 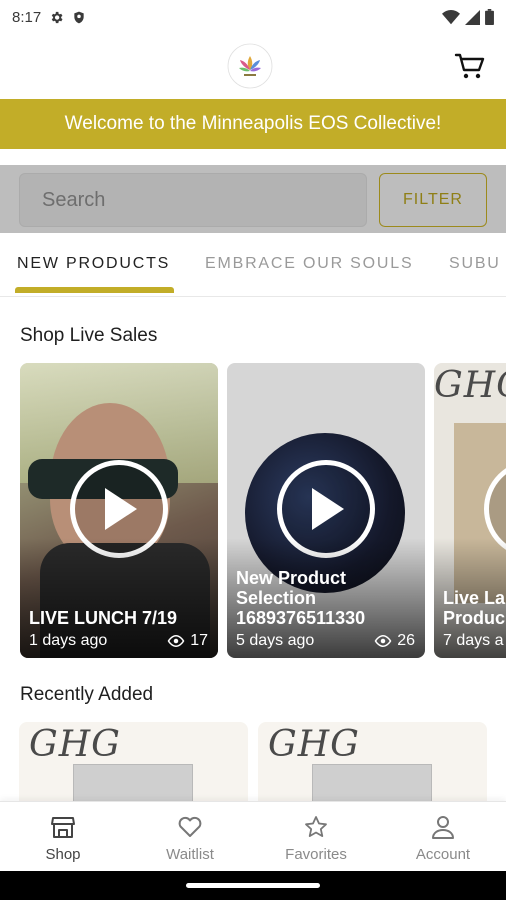 I want to click on nav-account-label: Account, so click(x=443, y=854).